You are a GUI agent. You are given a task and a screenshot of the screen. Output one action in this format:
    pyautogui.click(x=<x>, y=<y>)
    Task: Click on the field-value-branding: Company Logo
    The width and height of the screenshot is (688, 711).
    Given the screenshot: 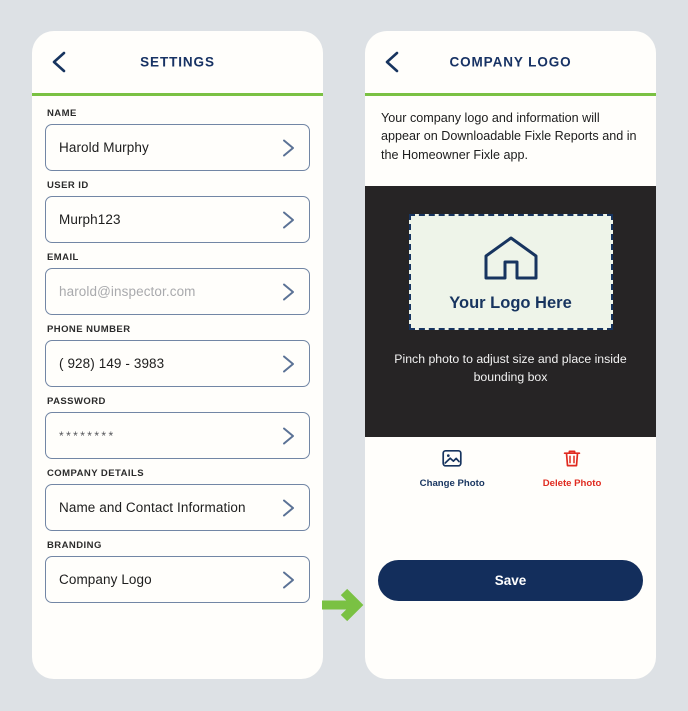 What is the action you would take?
    pyautogui.click(x=105, y=579)
    